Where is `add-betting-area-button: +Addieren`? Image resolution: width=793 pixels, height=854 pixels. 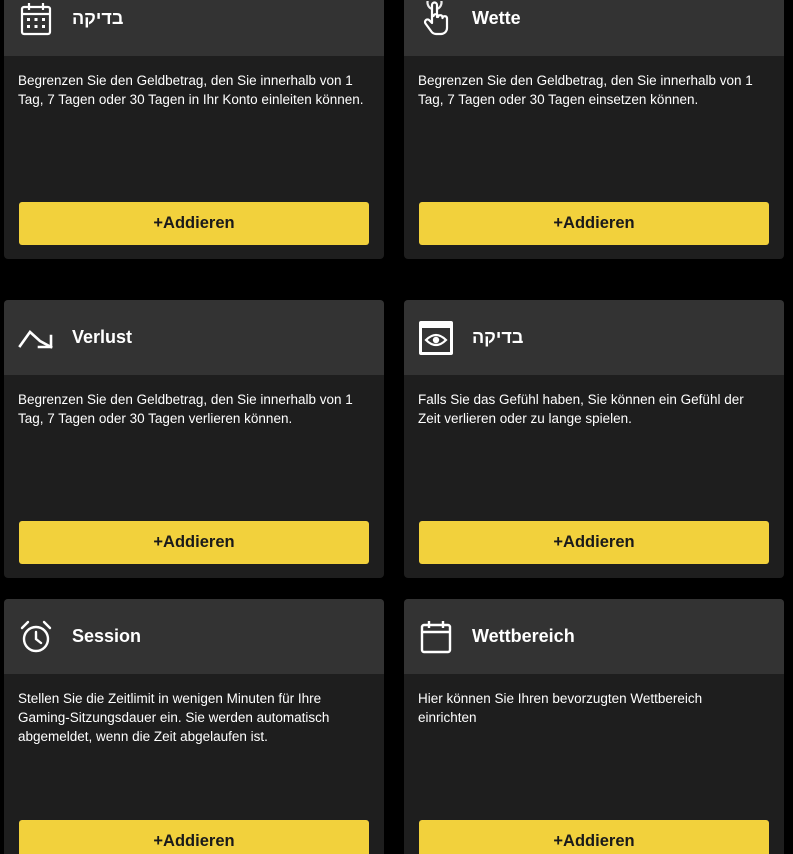 add-betting-area-button: +Addieren is located at coordinates (594, 837).